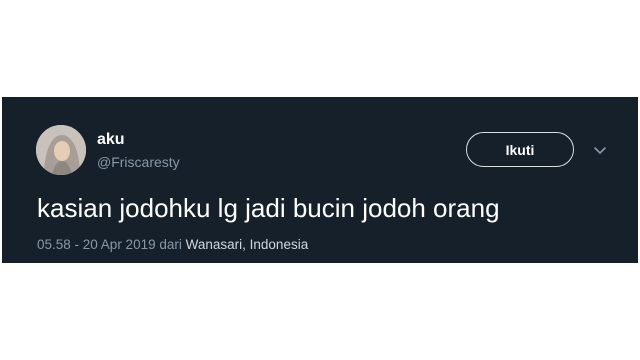 This screenshot has width=640, height=360. I want to click on user-info: aku @Friscaresty, so click(138, 151).